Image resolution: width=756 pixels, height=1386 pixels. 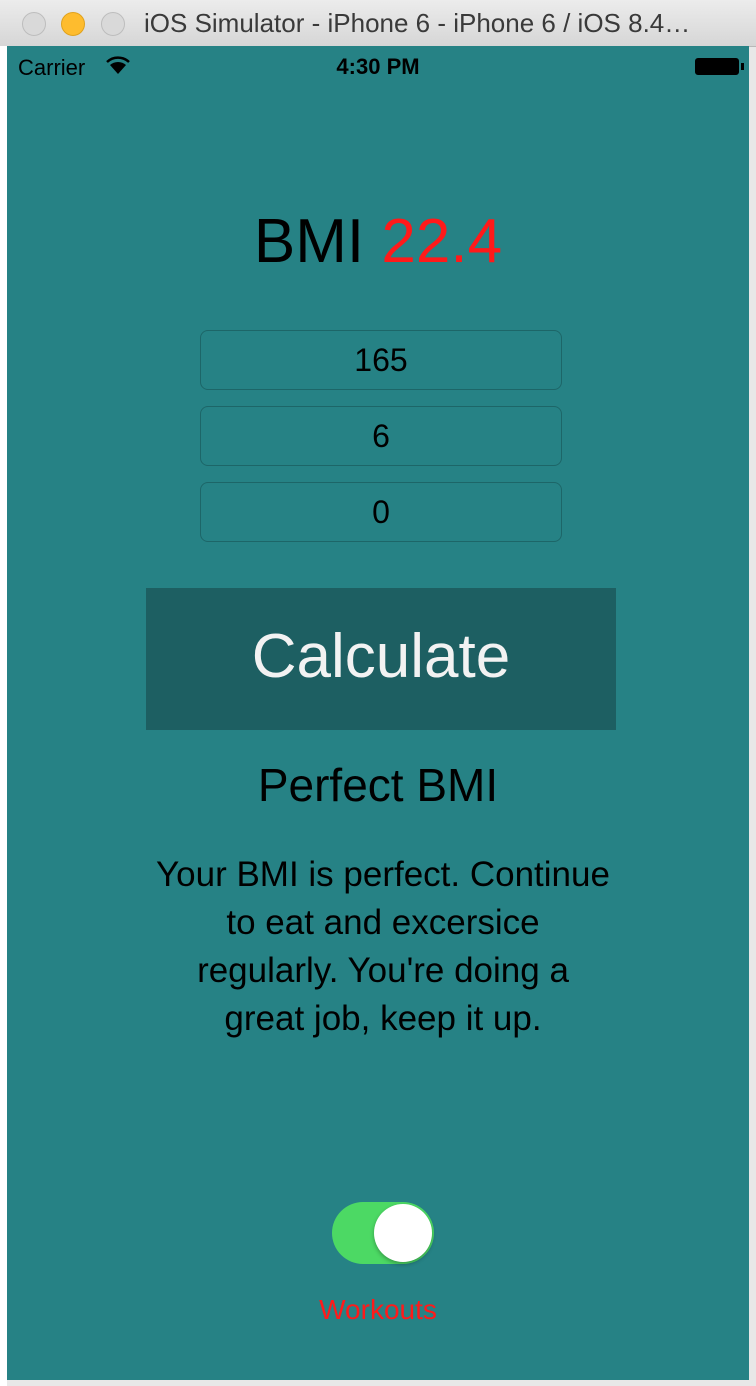 I want to click on bmi-value: 22.4, so click(x=442, y=241).